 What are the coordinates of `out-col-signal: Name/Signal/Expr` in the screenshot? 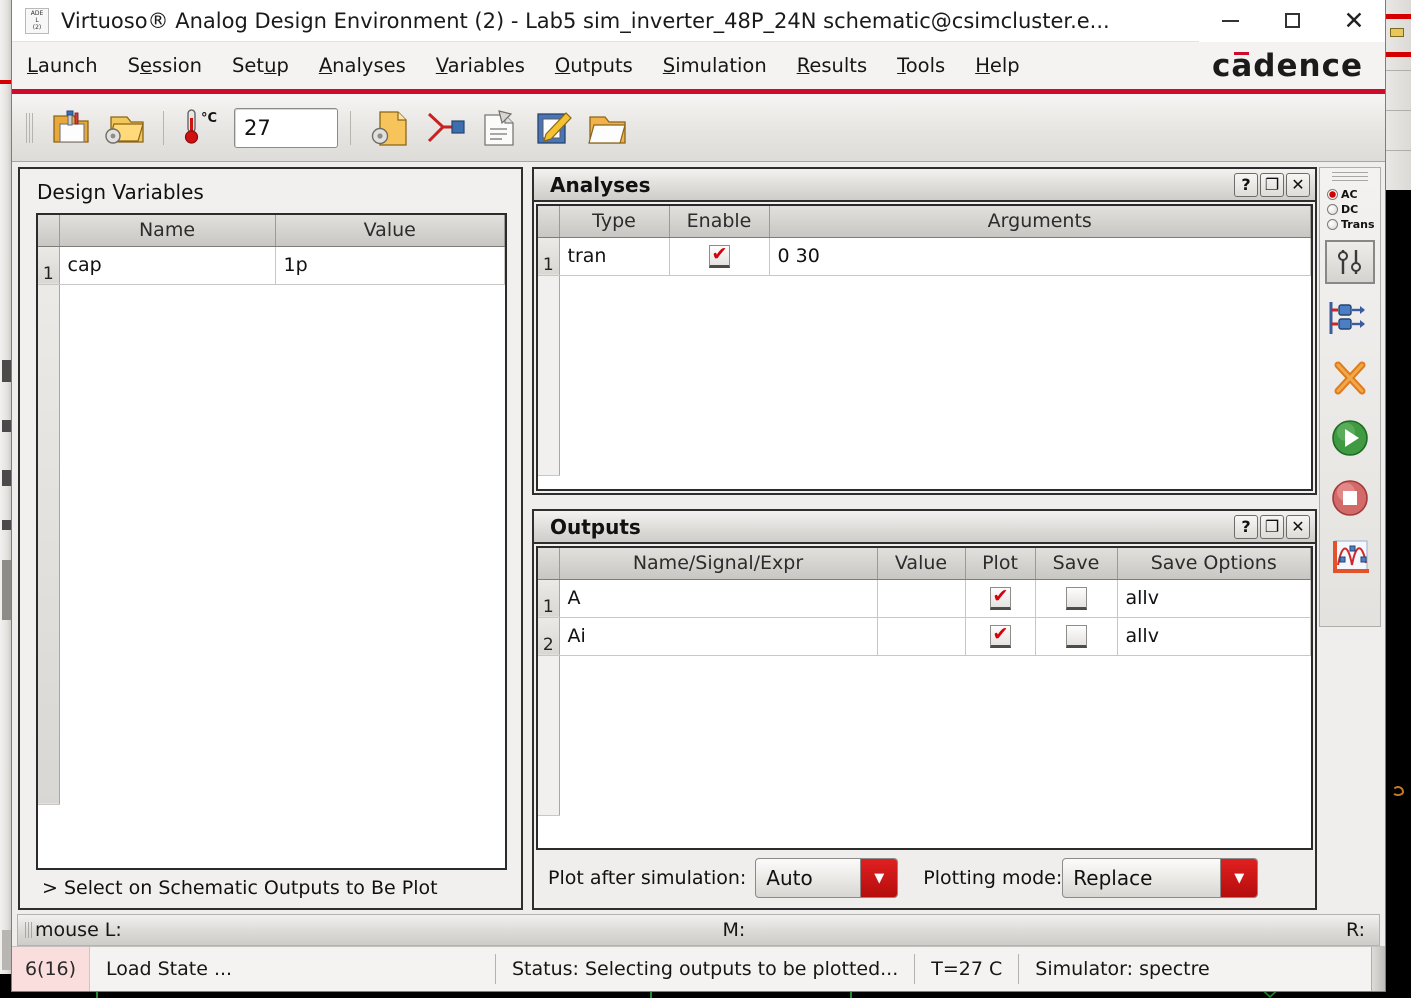 It's located at (718, 564).